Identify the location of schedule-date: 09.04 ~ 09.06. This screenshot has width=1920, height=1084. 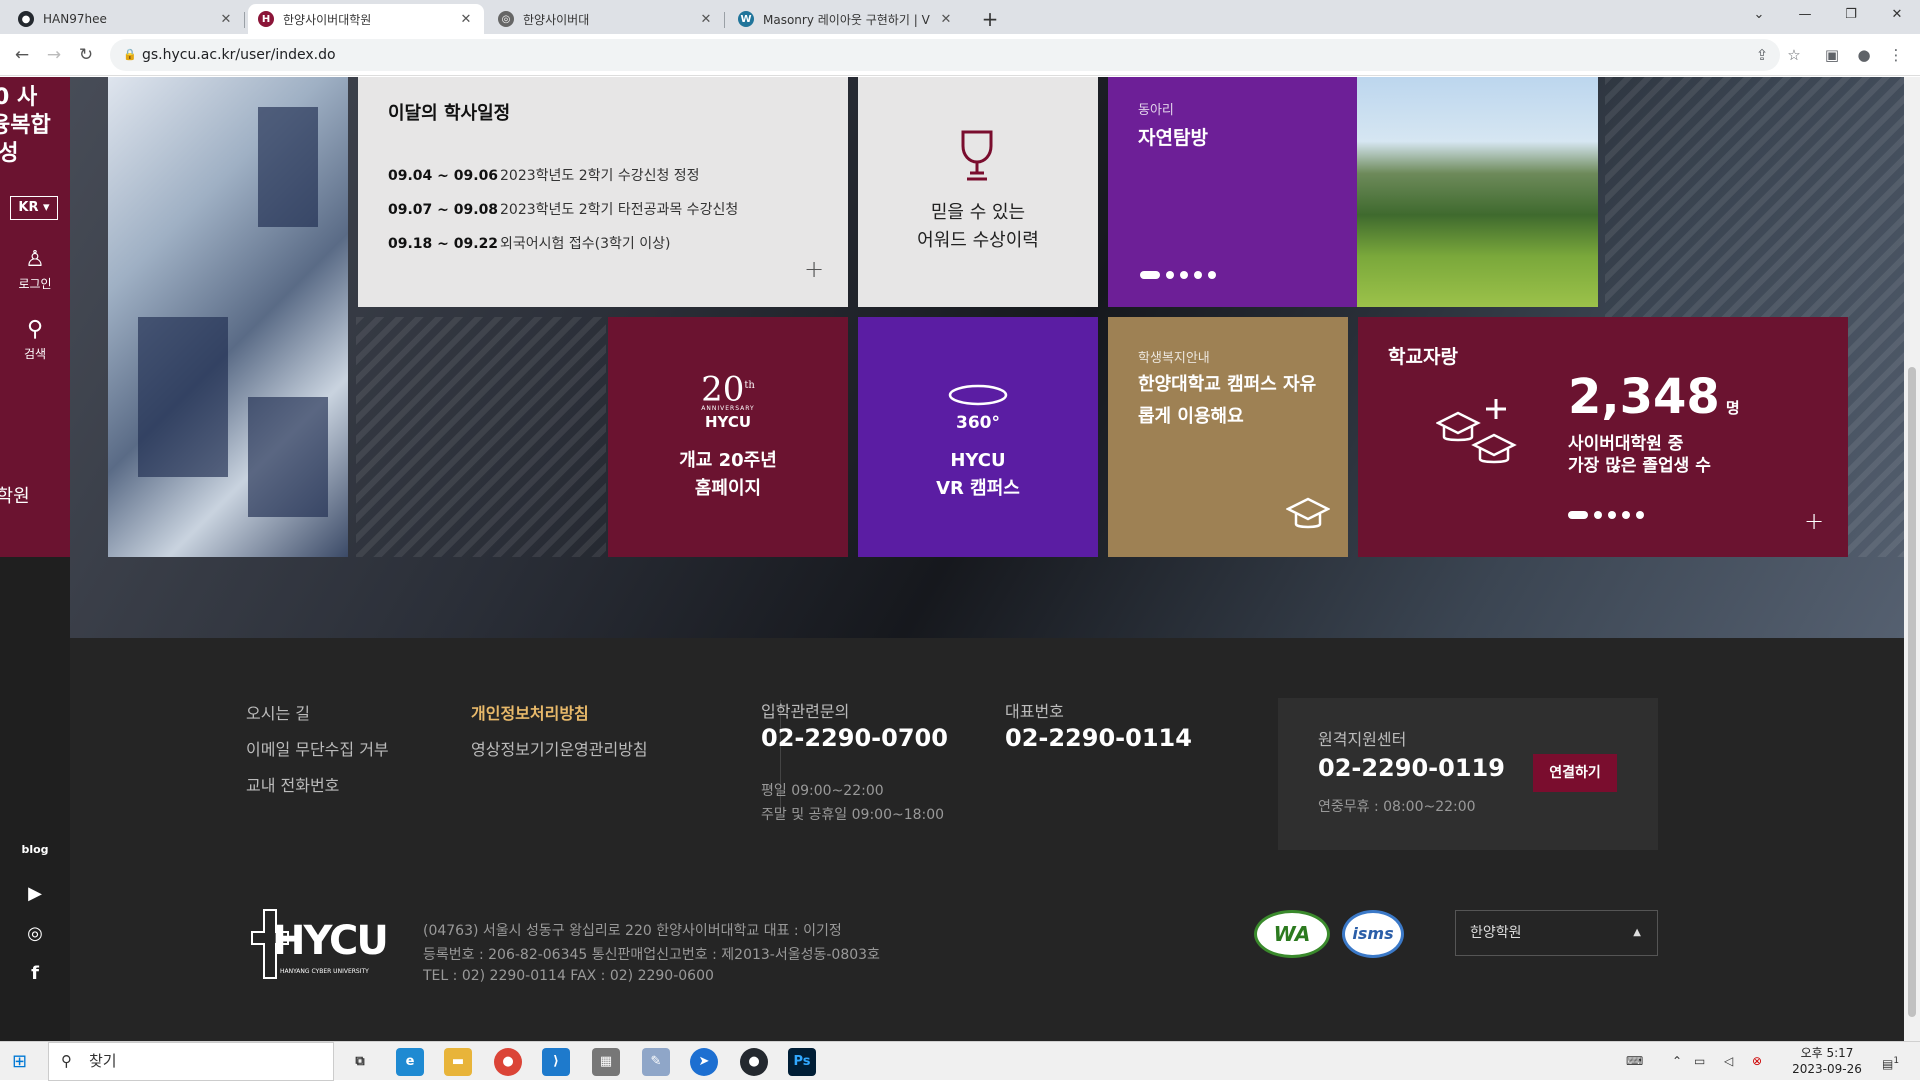
(443, 176).